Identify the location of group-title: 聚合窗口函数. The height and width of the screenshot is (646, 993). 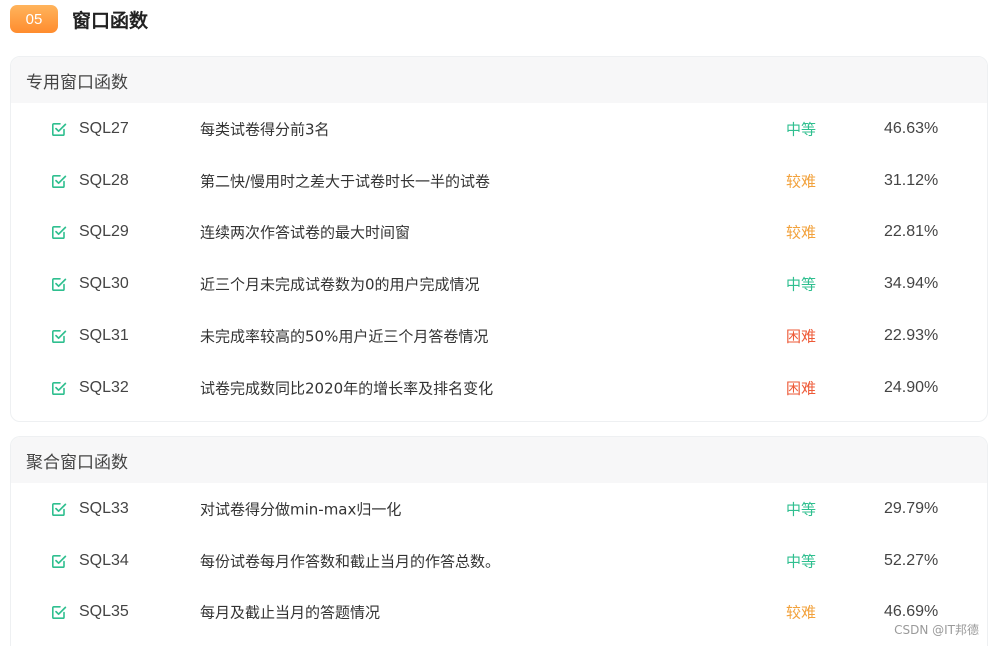
(499, 460).